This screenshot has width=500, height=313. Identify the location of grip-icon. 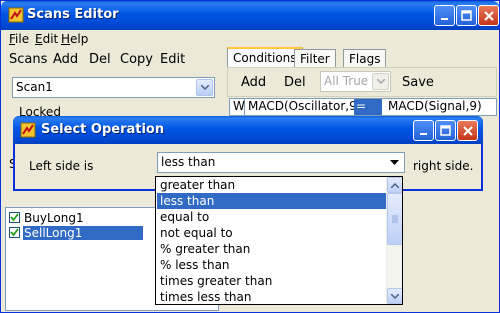
(395, 219).